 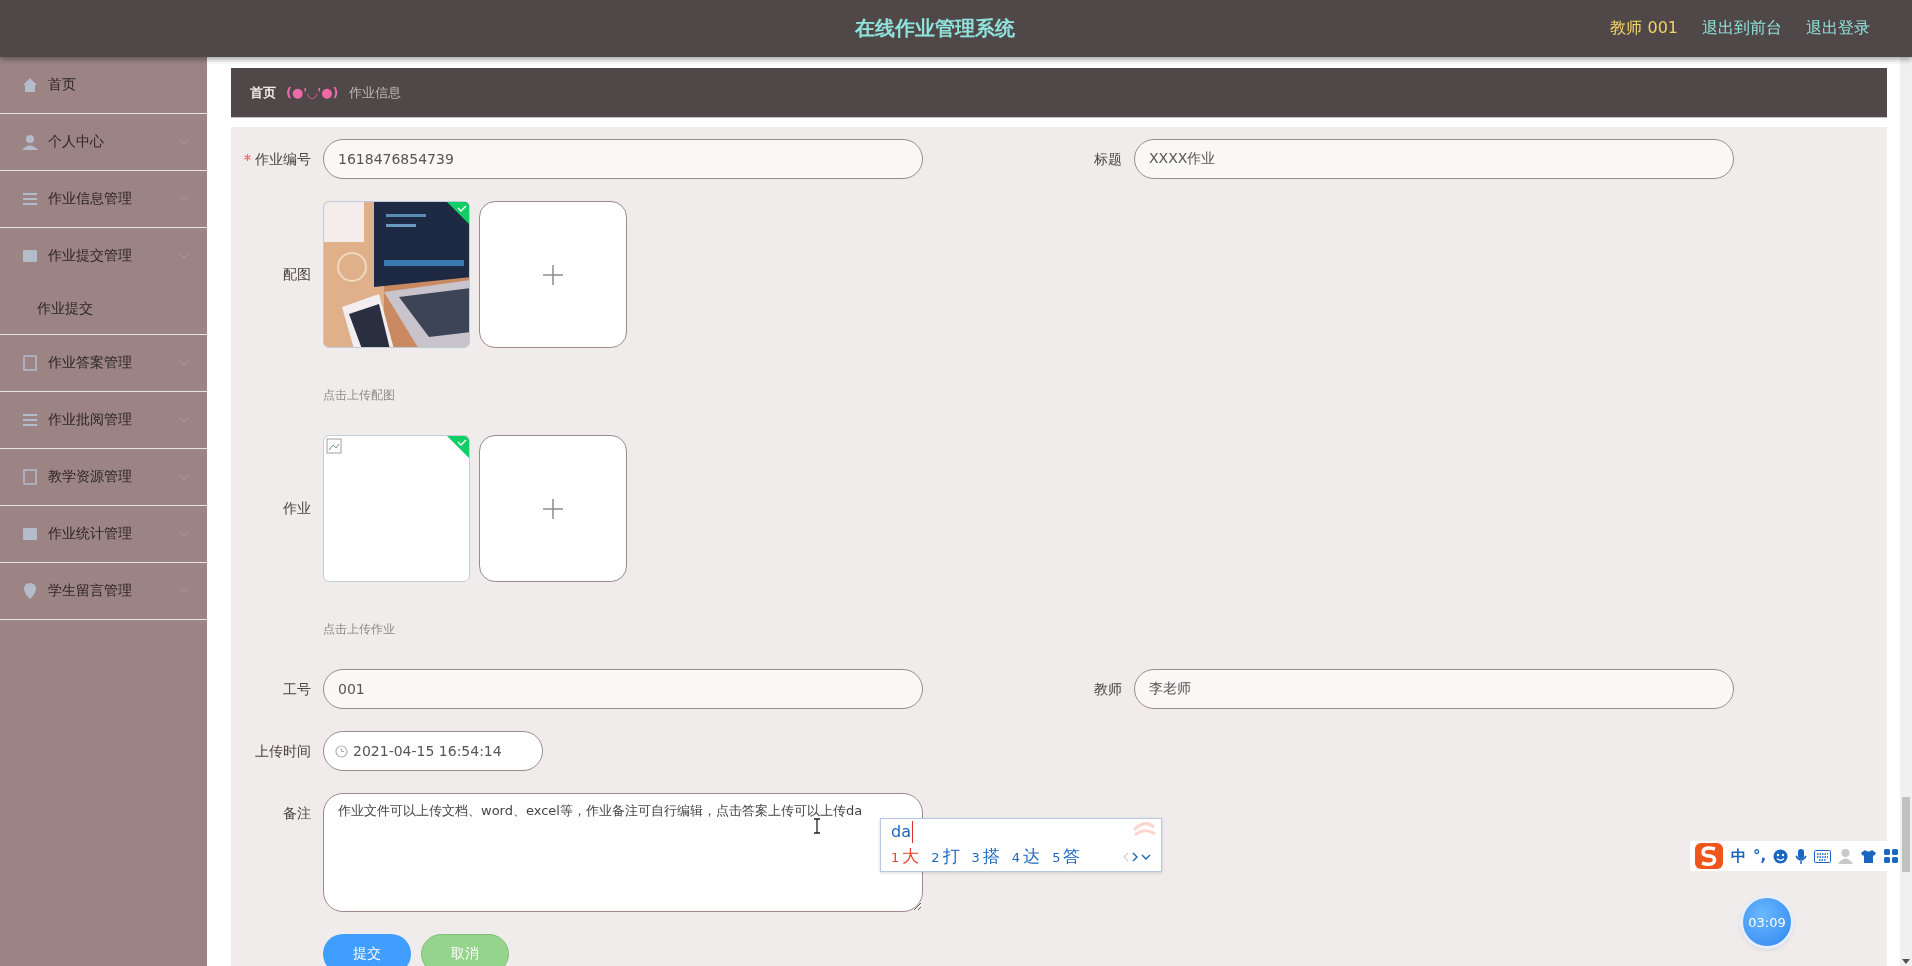 I want to click on app-title: 在线作业管理系统, so click(x=935, y=28).